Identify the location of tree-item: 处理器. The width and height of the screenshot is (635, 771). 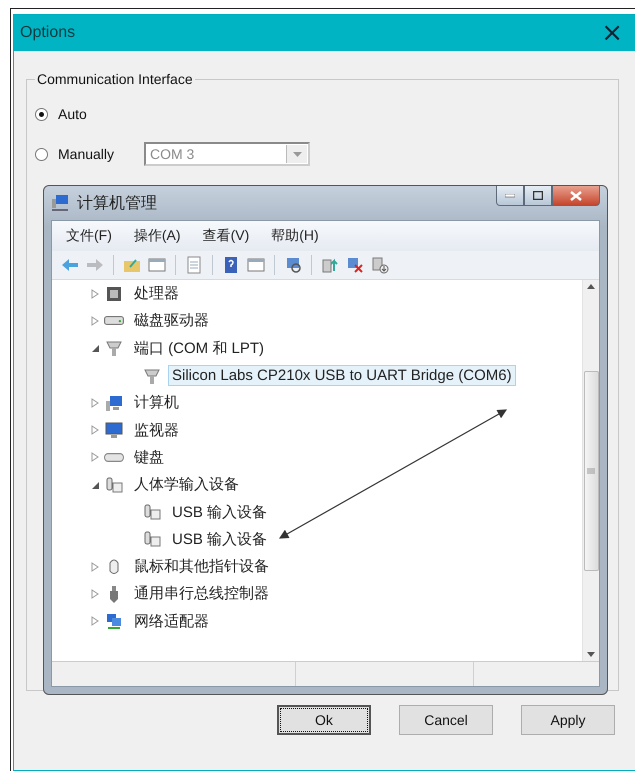
(156, 294).